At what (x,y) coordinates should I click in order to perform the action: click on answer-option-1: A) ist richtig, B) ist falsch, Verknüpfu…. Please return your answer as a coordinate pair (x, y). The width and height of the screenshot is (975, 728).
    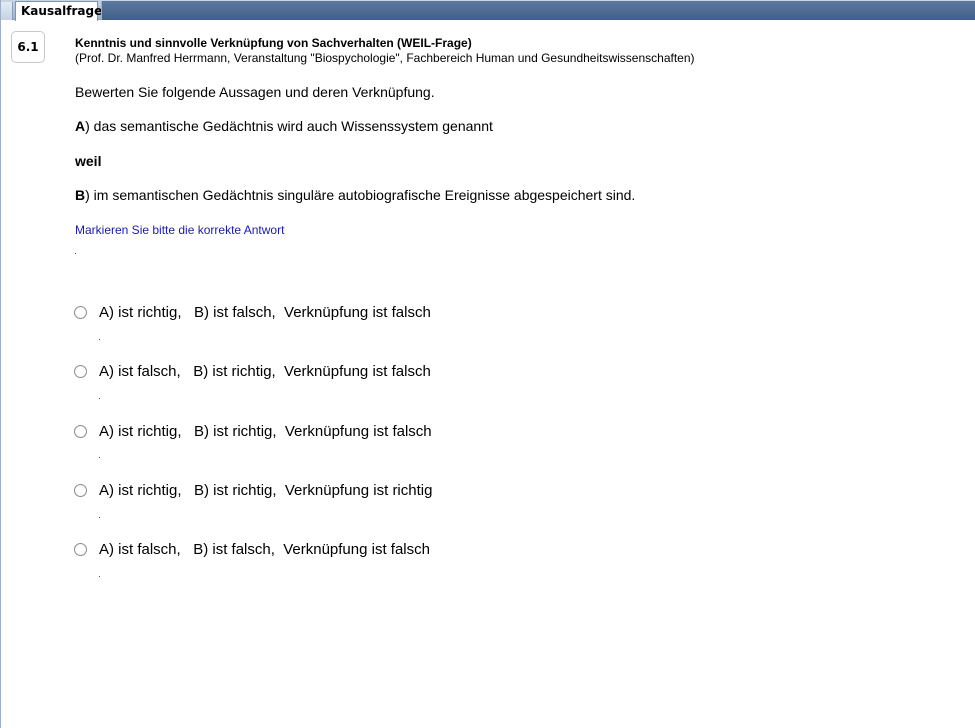
    Looking at the image, I should click on (252, 312).